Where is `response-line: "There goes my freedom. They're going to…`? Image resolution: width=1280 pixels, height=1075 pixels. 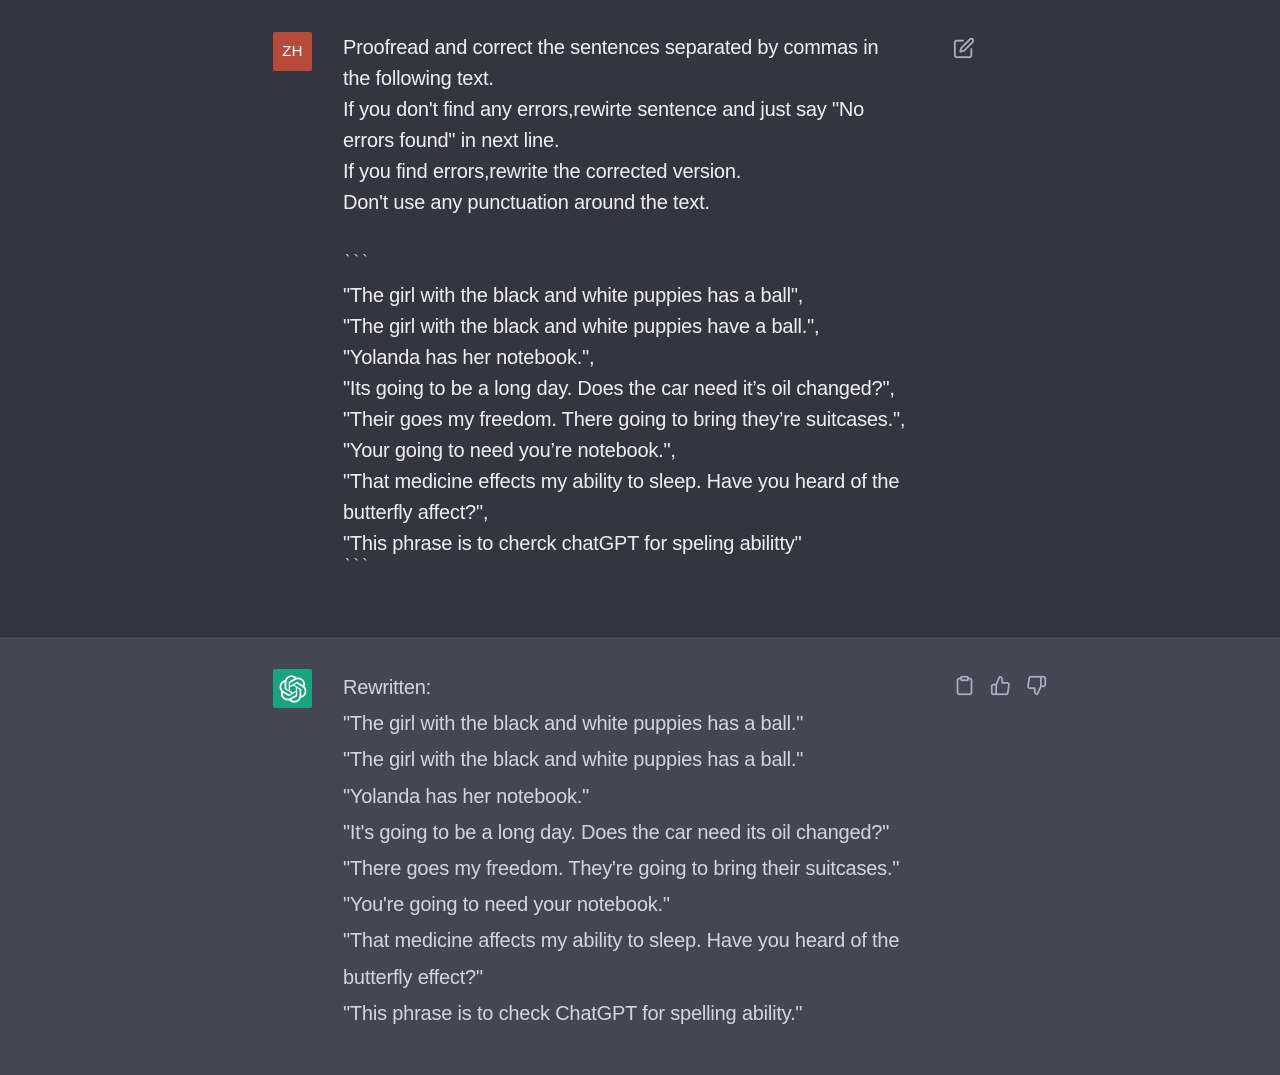
response-line: "There goes my freedom. They're going to… is located at coordinates (621, 868).